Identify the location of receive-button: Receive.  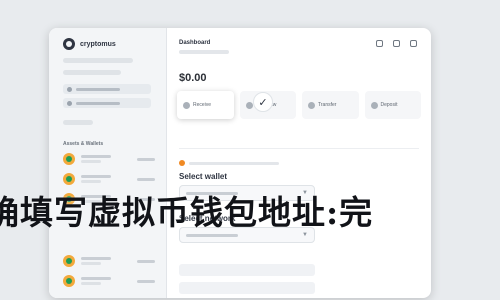
(205, 105).